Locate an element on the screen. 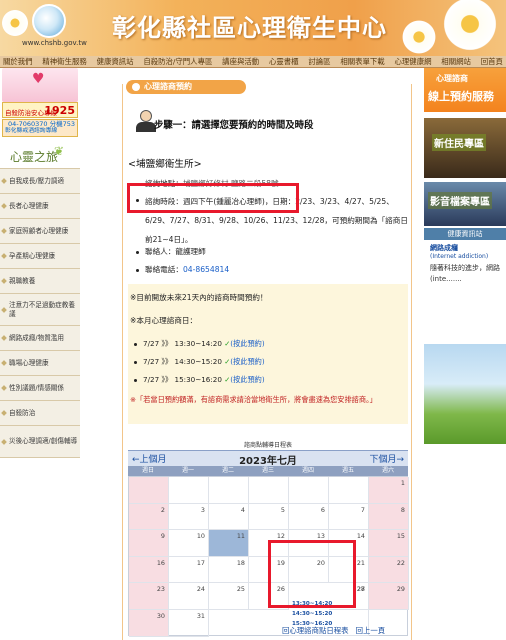  day-number: 18 is located at coordinates (240, 562).